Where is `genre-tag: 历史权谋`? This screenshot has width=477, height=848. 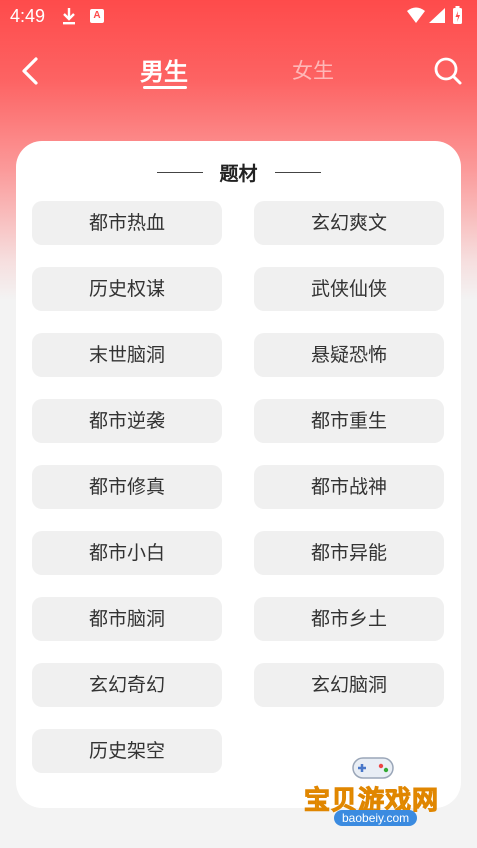 genre-tag: 历史权谋 is located at coordinates (127, 289).